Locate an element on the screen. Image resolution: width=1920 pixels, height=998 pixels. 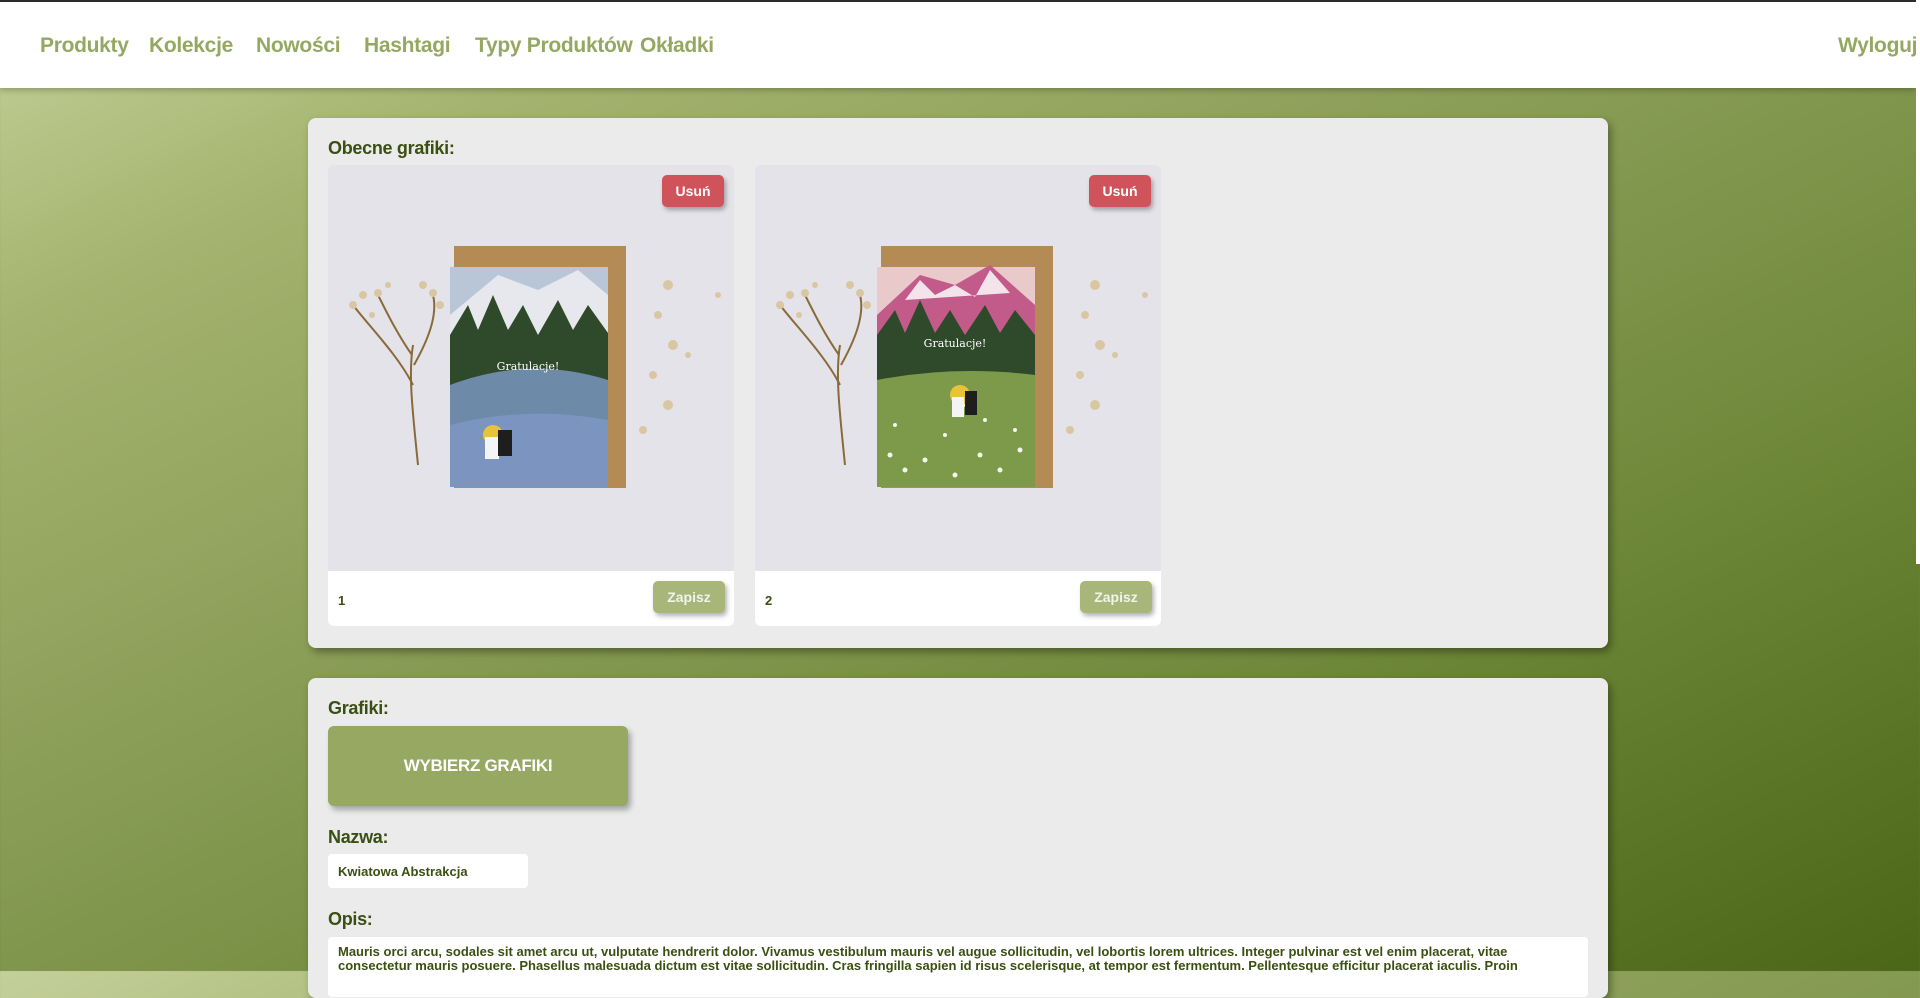
name-label: Nazwa: is located at coordinates (358, 837).